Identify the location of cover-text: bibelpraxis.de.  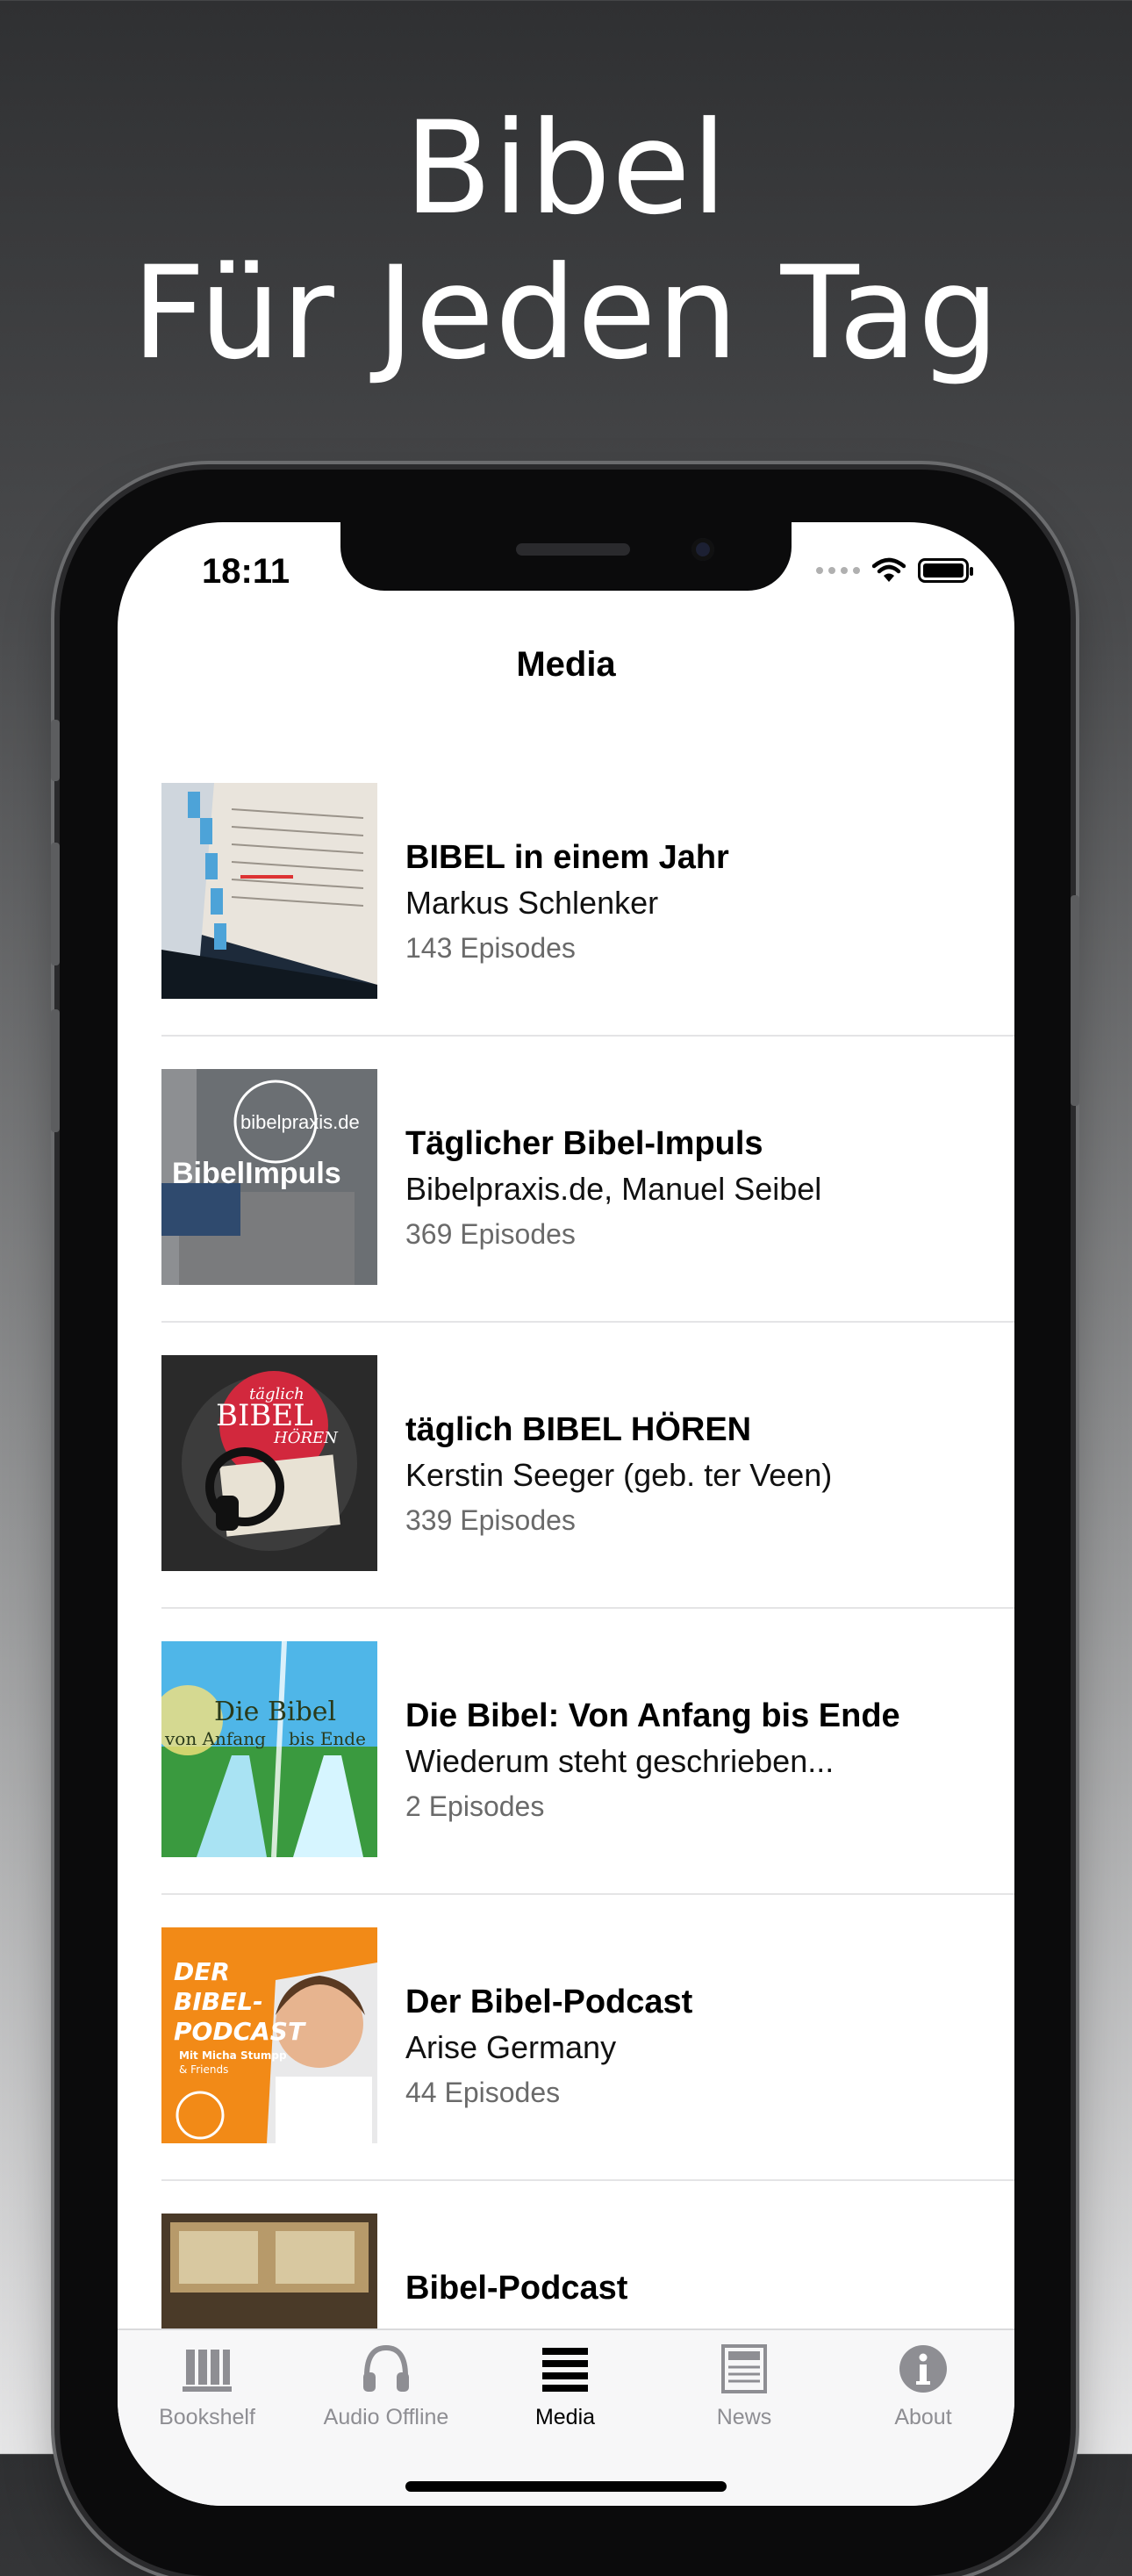
(300, 1122).